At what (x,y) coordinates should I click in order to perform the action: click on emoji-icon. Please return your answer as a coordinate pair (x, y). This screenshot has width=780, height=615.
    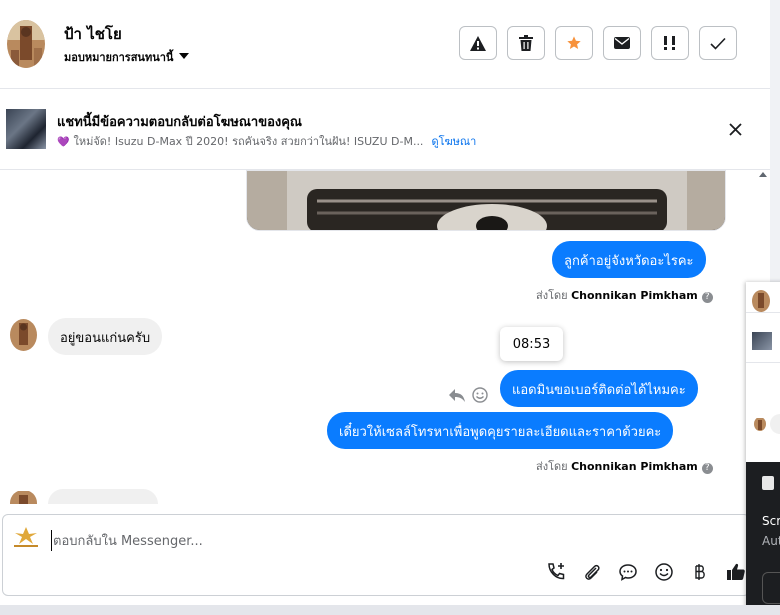
    Looking at the image, I should click on (664, 572).